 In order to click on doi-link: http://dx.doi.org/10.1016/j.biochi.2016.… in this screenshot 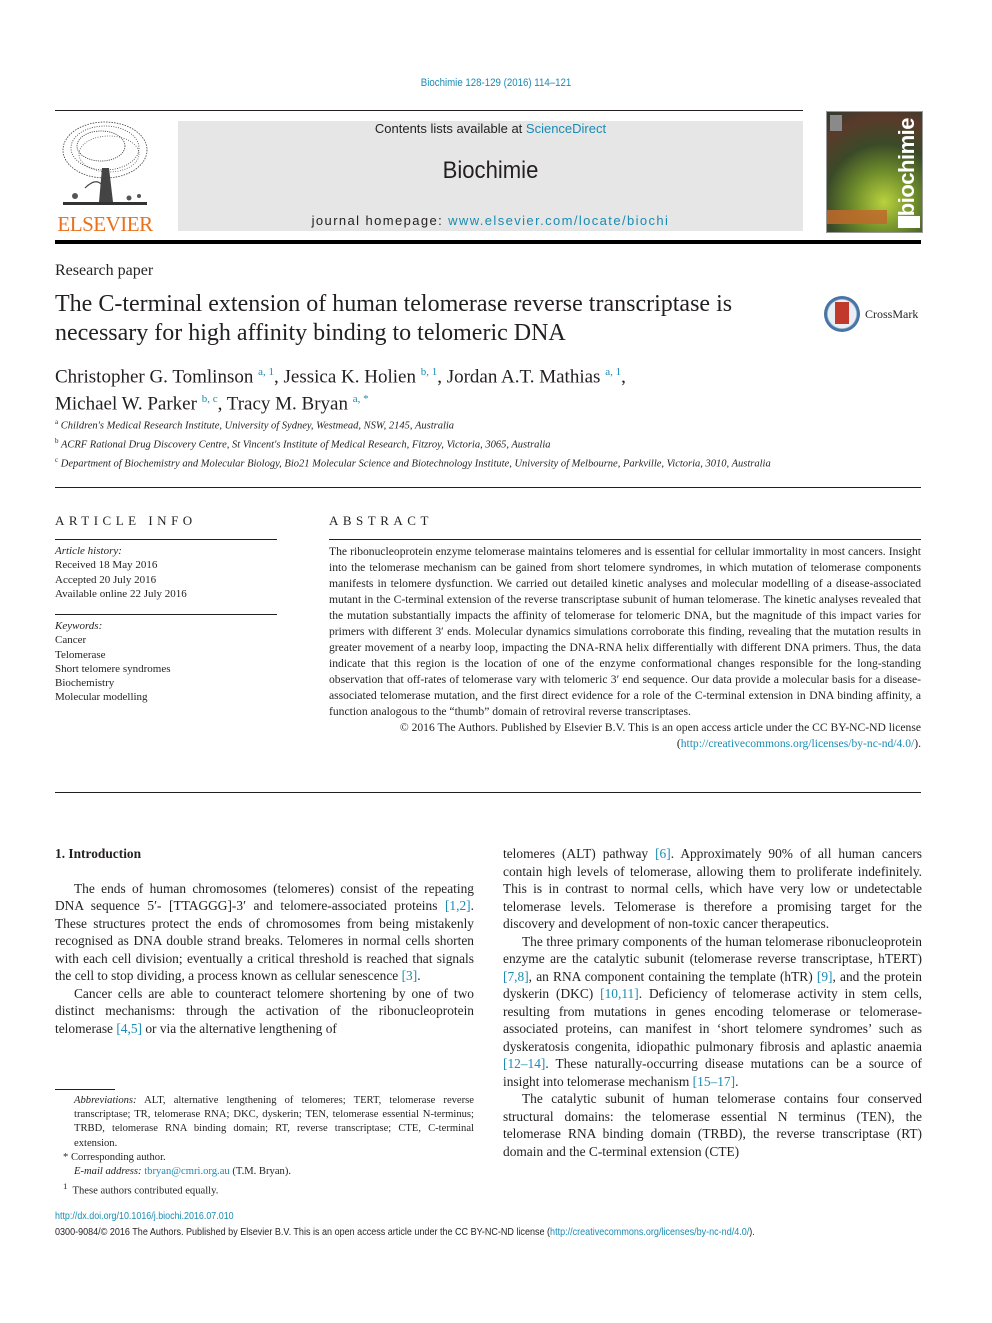, I will do `click(144, 1216)`.